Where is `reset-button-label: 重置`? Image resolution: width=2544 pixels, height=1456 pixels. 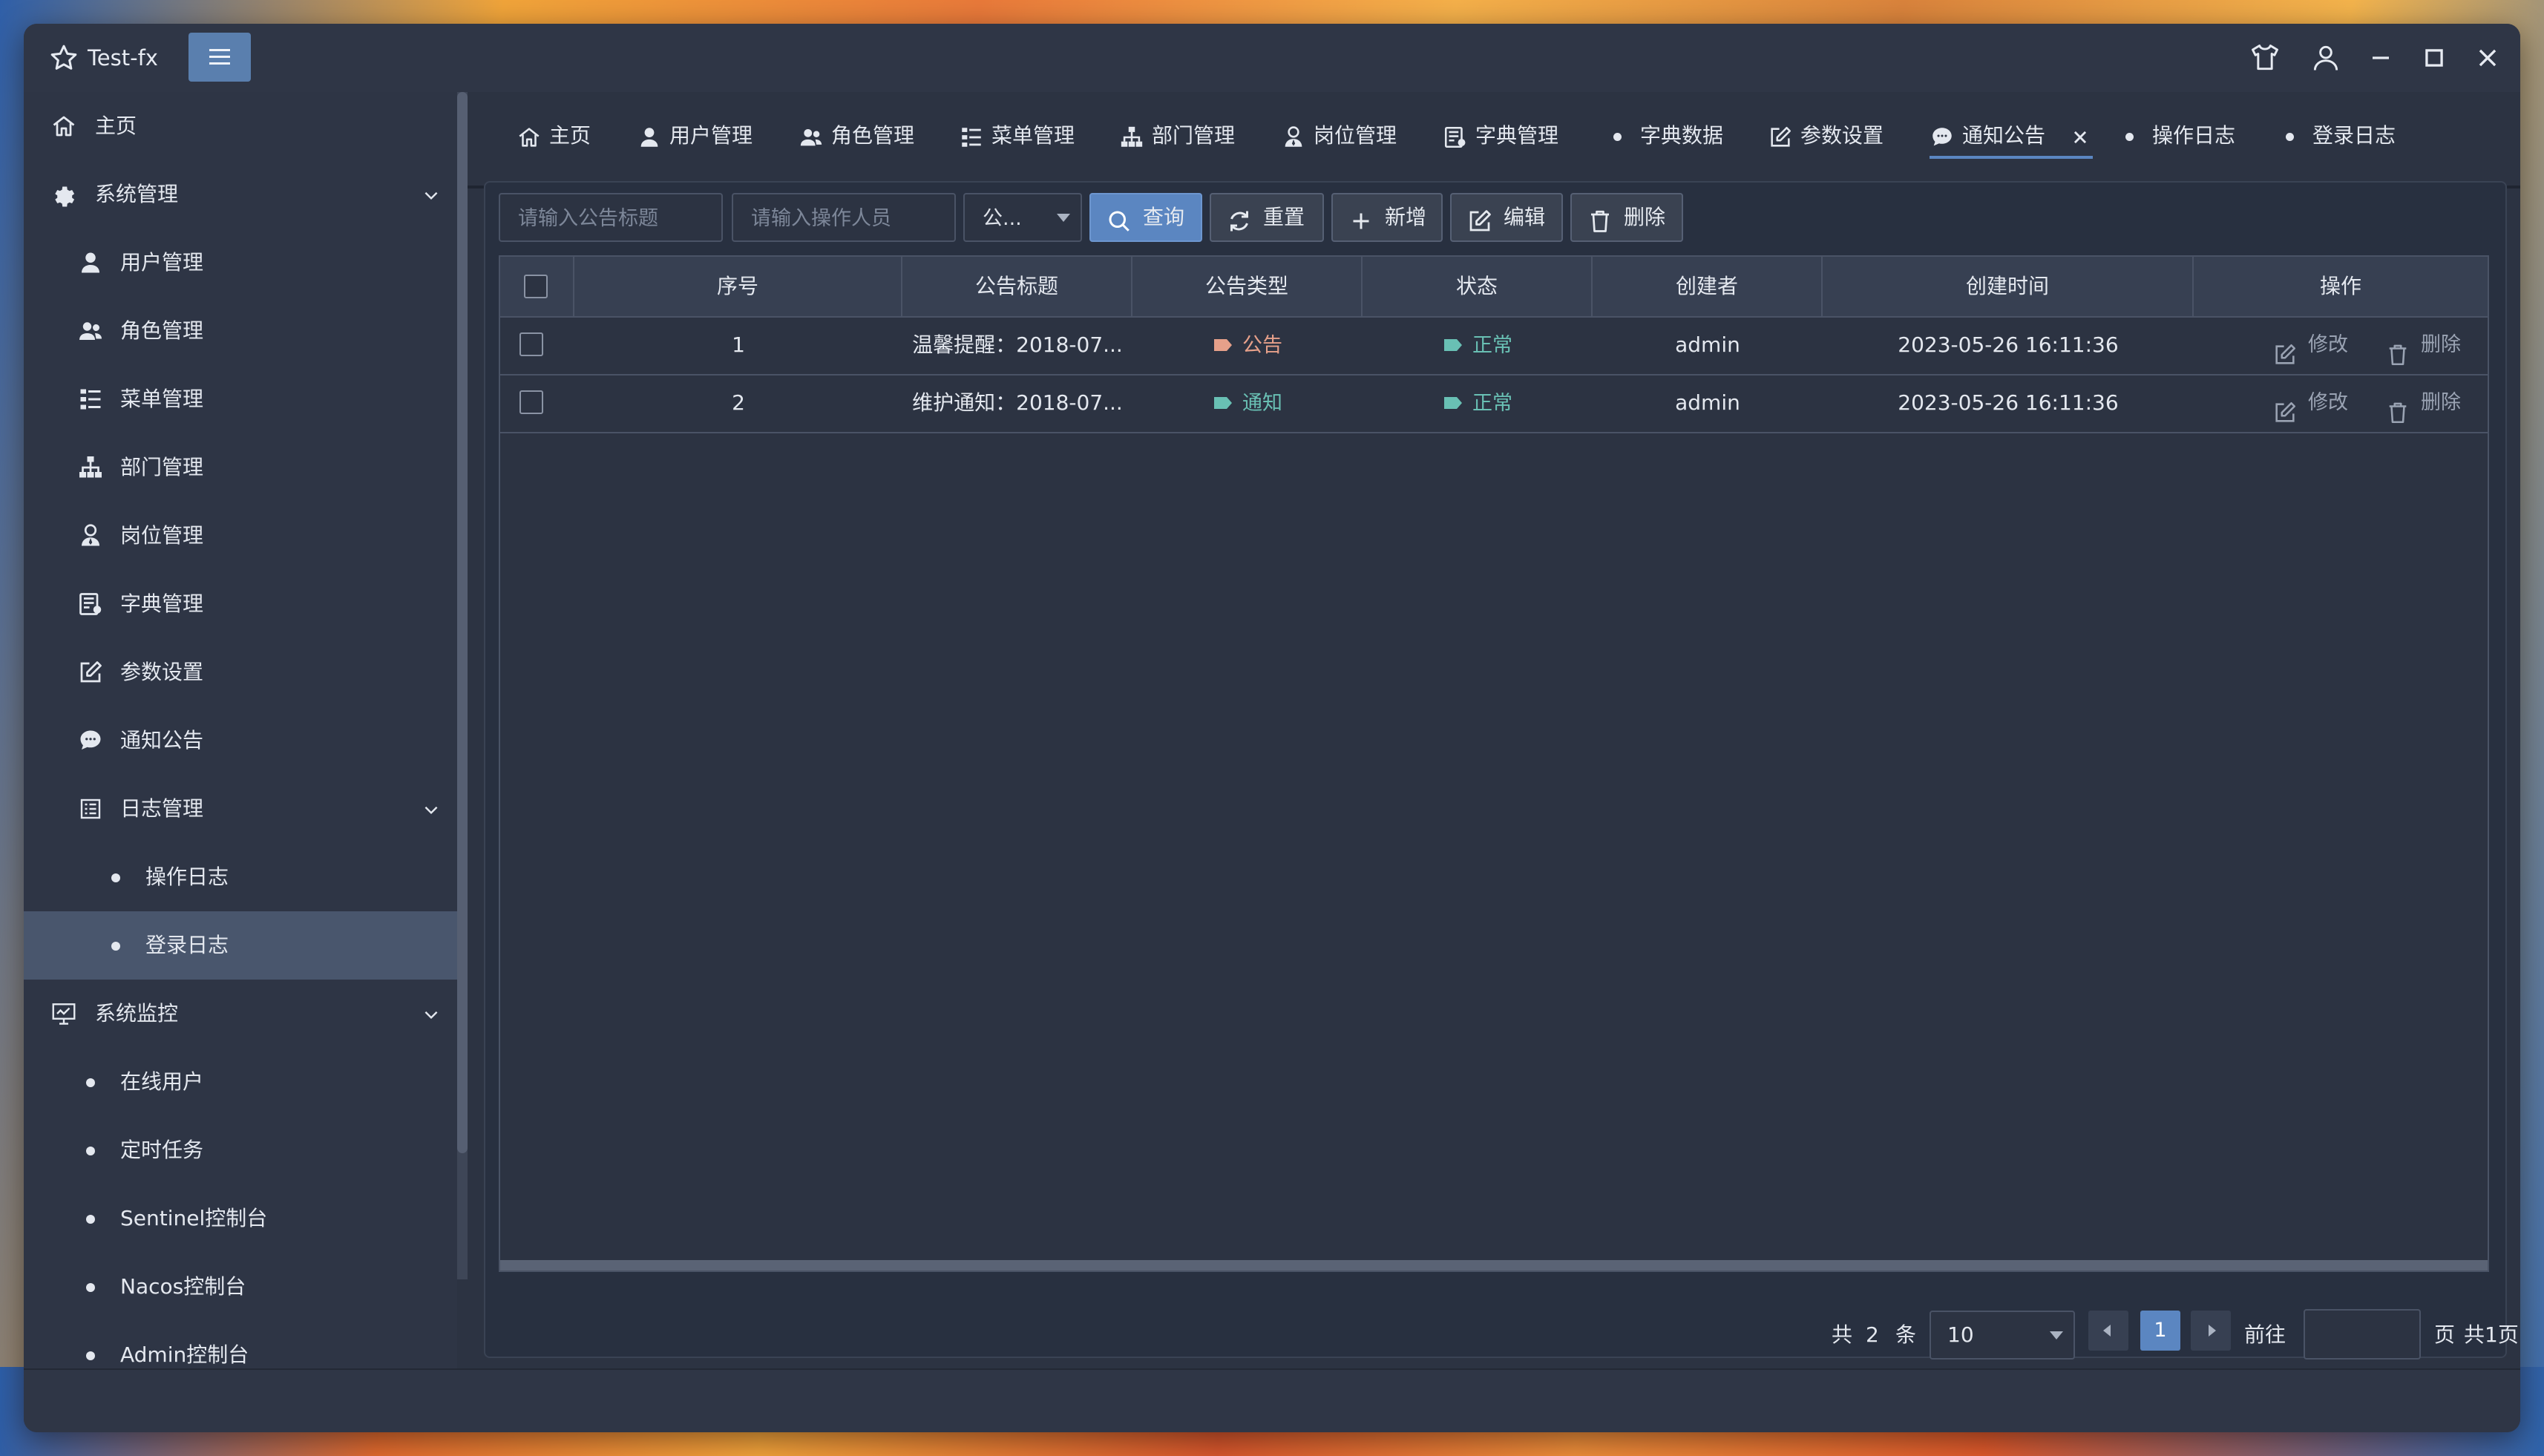 reset-button-label: 重置 is located at coordinates (1284, 217).